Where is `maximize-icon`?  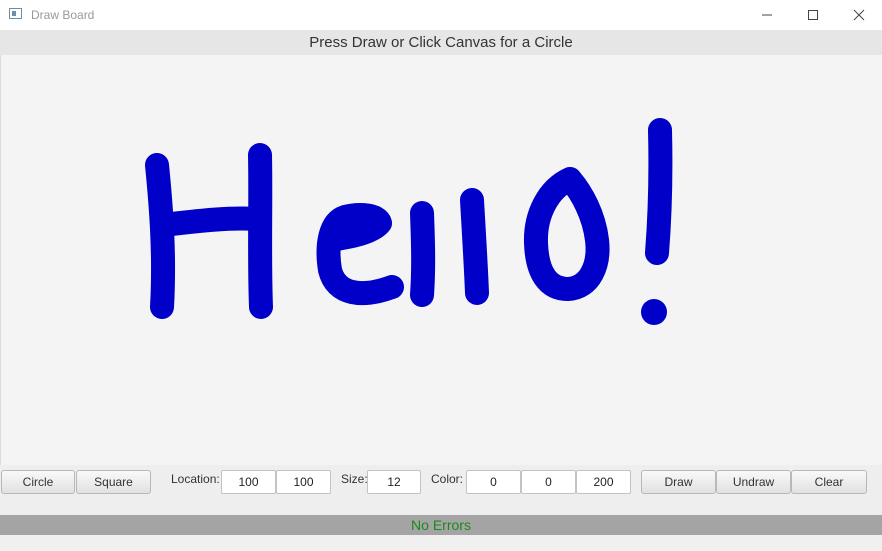 maximize-icon is located at coordinates (813, 15).